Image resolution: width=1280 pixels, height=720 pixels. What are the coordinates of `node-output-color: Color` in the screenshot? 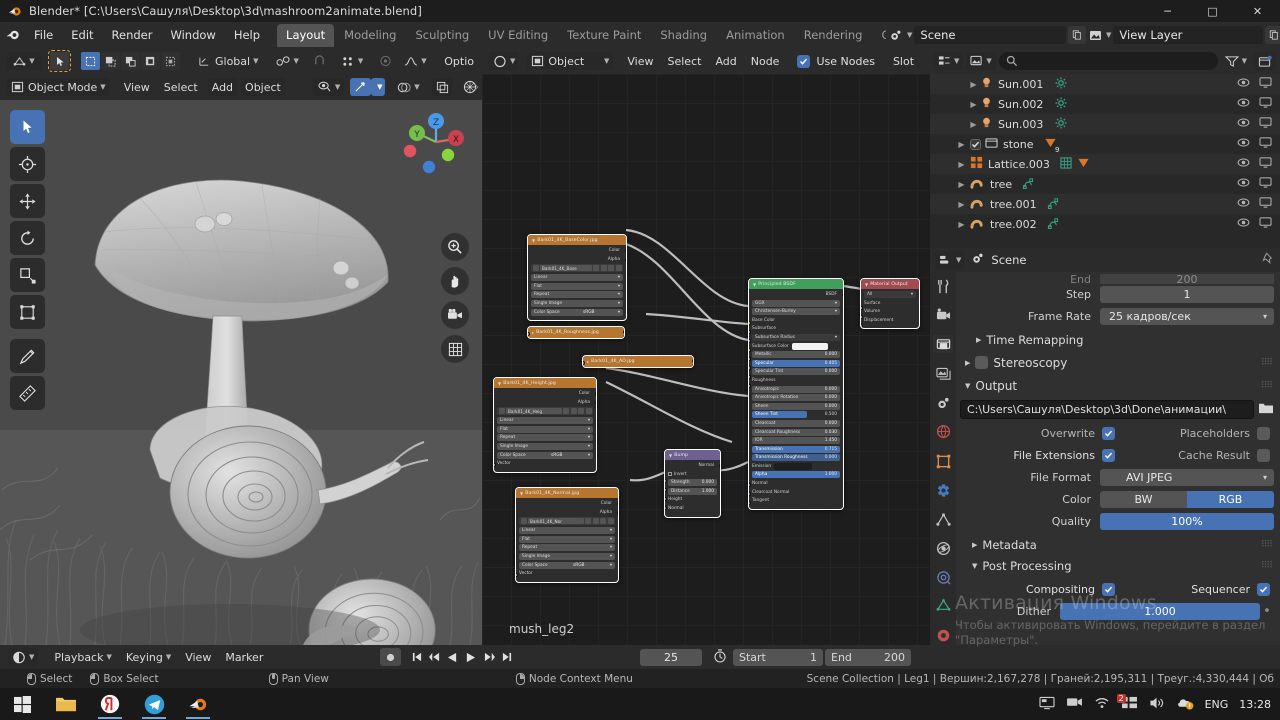 It's located at (545, 393).